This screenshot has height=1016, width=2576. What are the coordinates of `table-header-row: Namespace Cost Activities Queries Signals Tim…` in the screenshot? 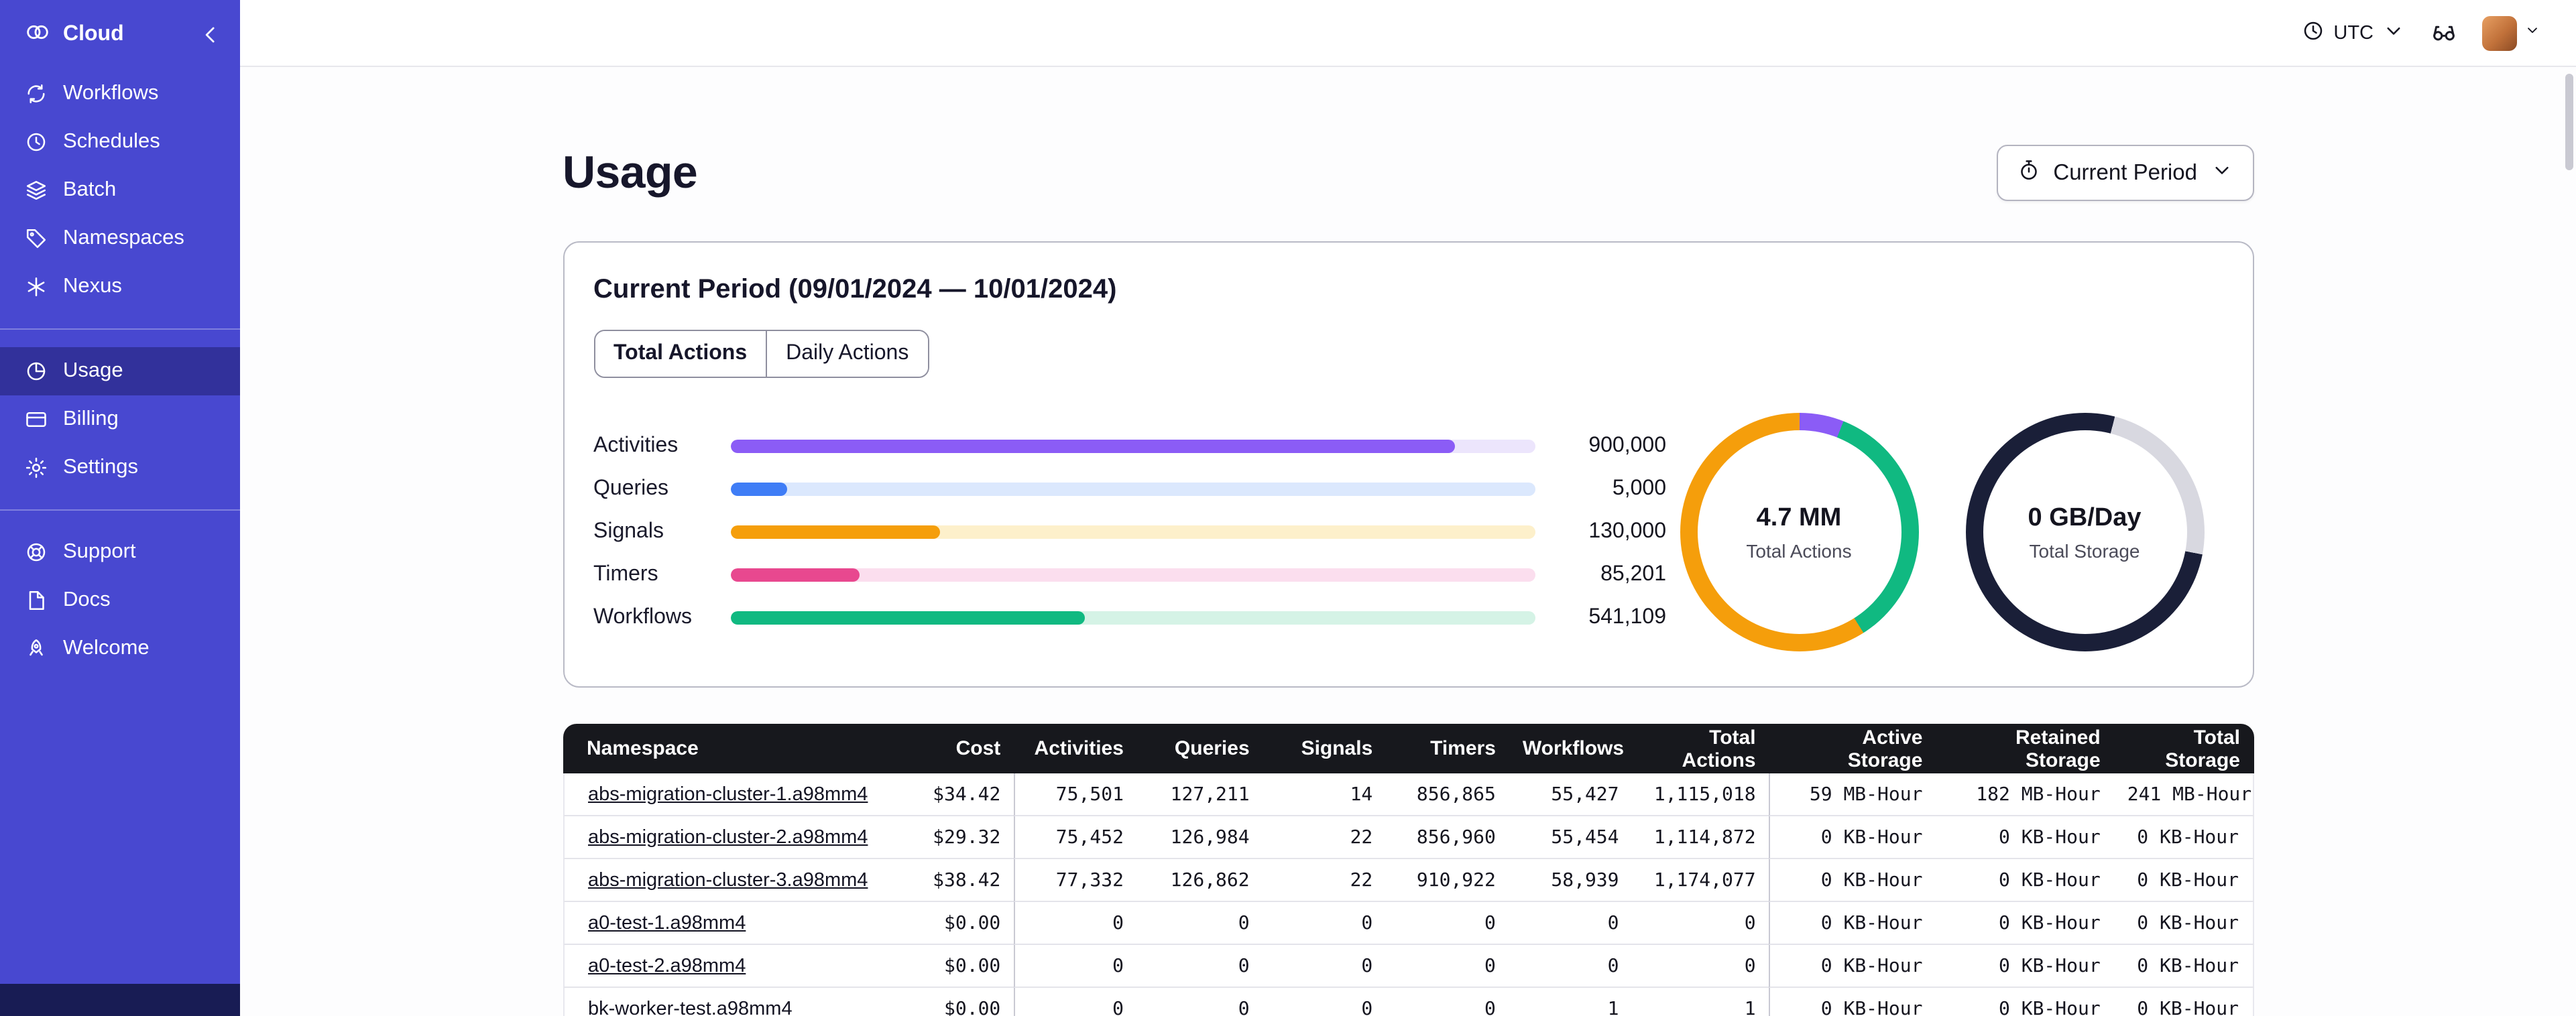 It's located at (1408, 749).